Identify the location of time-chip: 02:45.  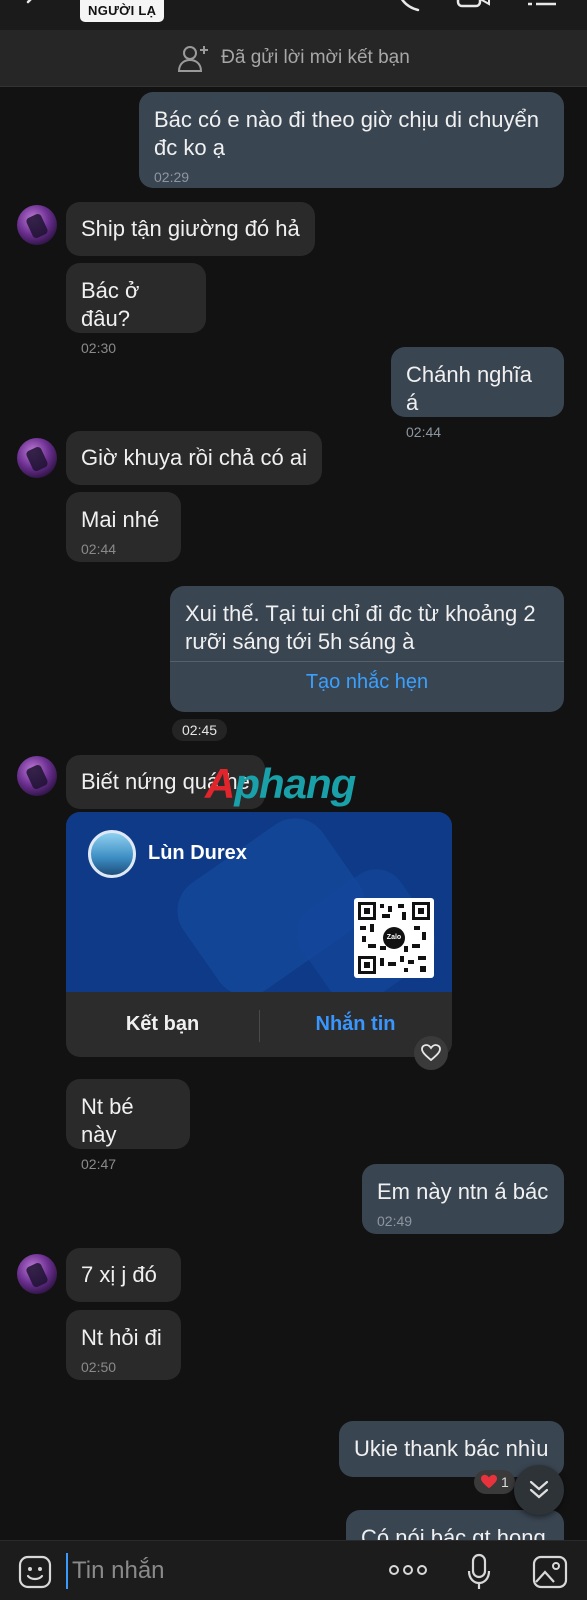
(200, 730).